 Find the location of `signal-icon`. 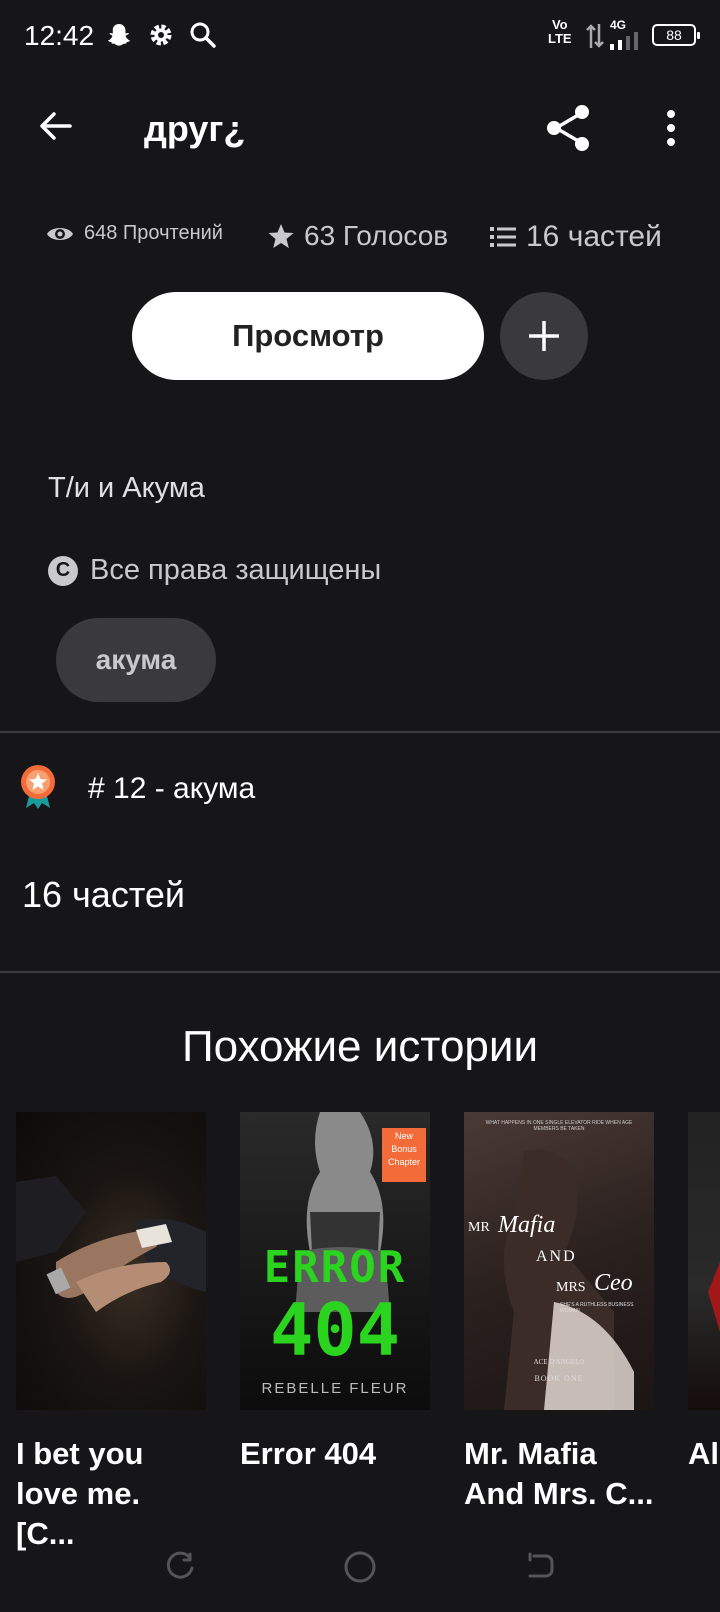

signal-icon is located at coordinates (625, 42).